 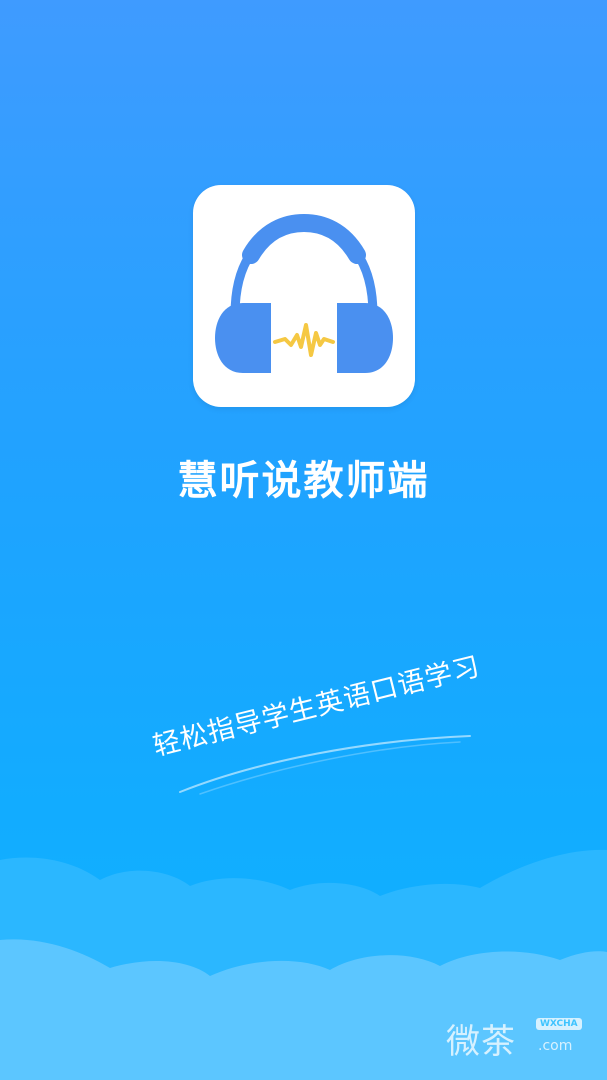 I want to click on watermark-badge: WXCHA, so click(x=559, y=1024).